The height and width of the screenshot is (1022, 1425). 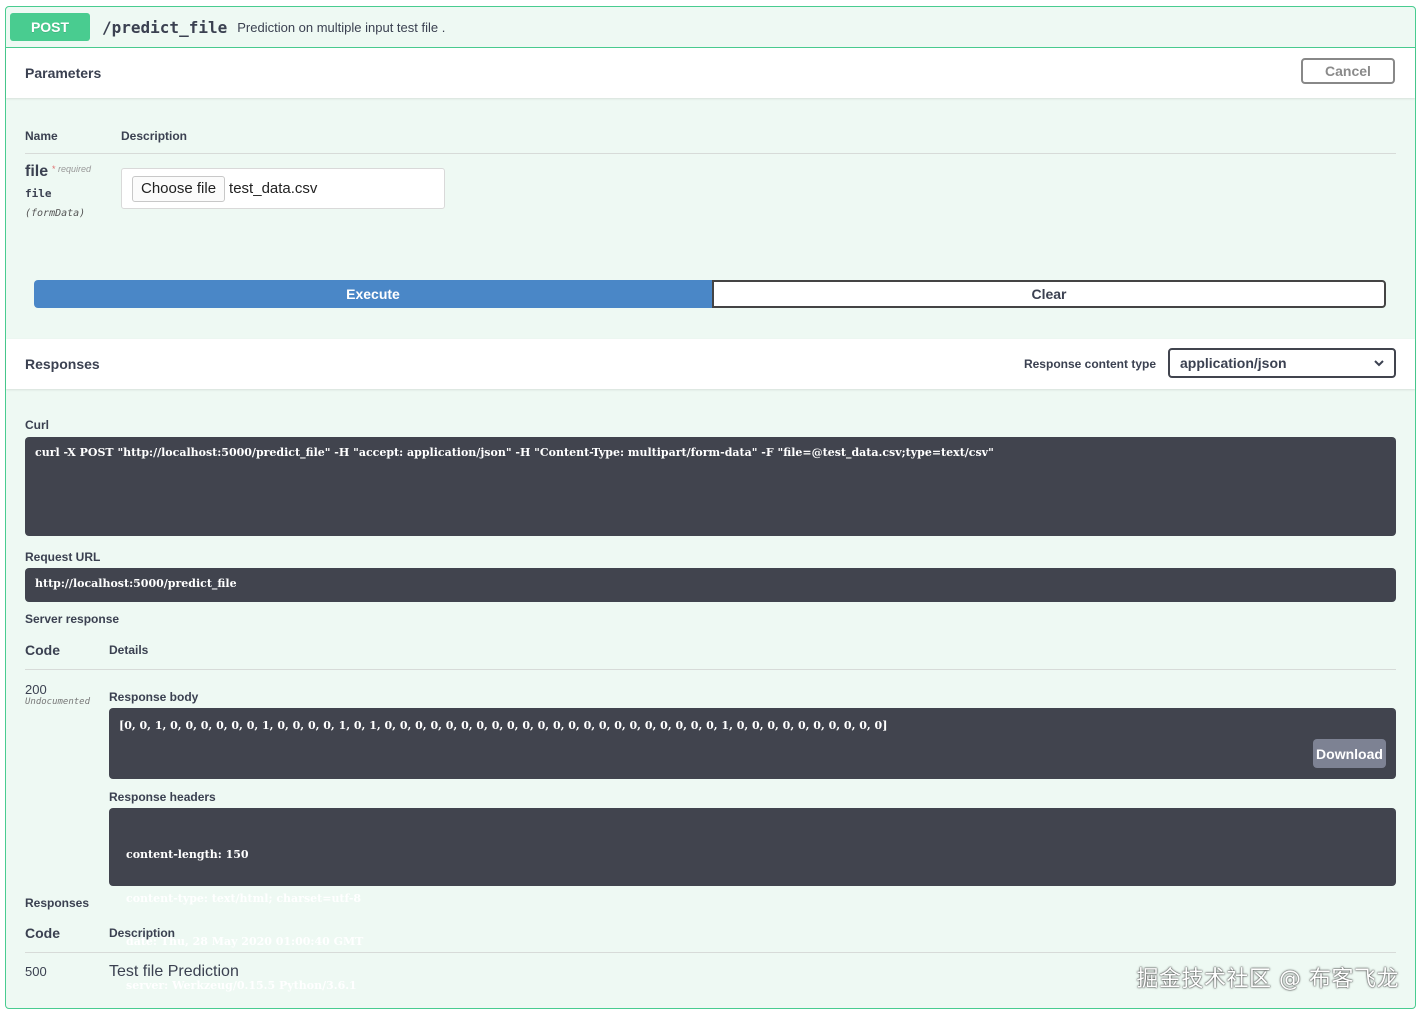 What do you see at coordinates (273, 188) in the screenshot?
I see `selected-file-name: test_data.csv` at bounding box center [273, 188].